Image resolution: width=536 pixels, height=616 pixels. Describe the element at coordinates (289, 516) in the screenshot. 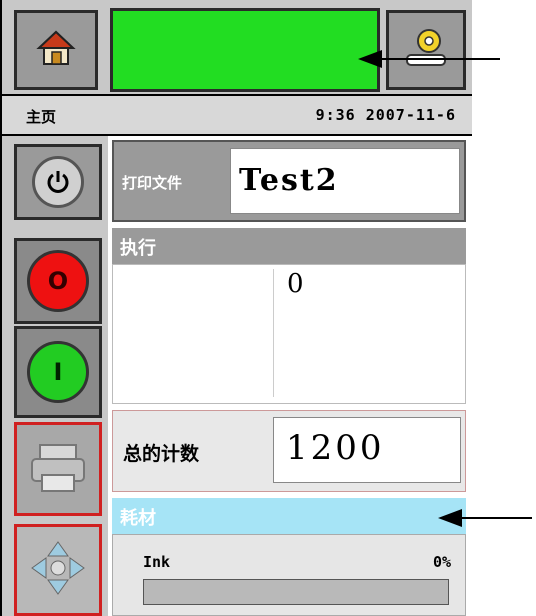

I see `consumables-header: 耗材` at that location.